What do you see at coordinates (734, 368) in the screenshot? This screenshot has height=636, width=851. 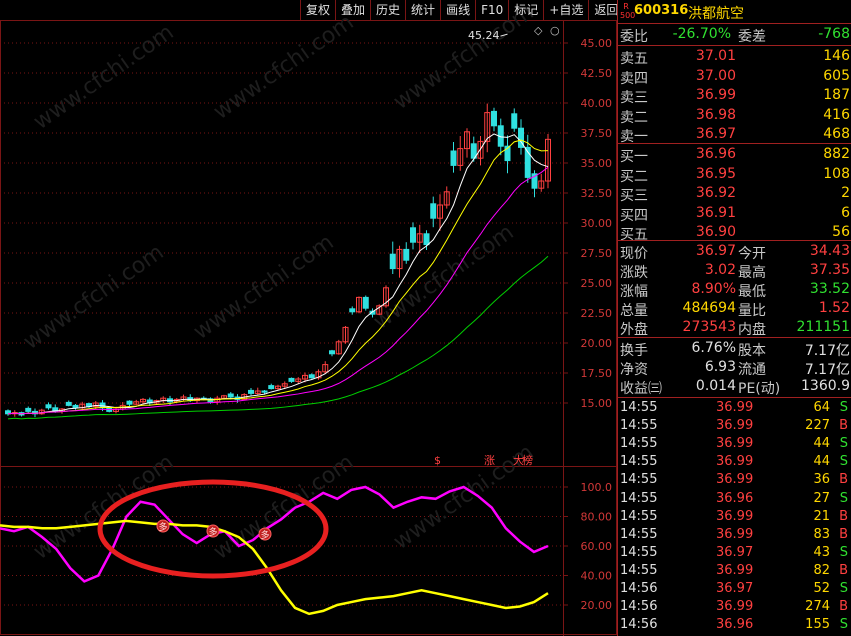 I see `stat-row: 净资 6.93 流通 7.17亿` at bounding box center [734, 368].